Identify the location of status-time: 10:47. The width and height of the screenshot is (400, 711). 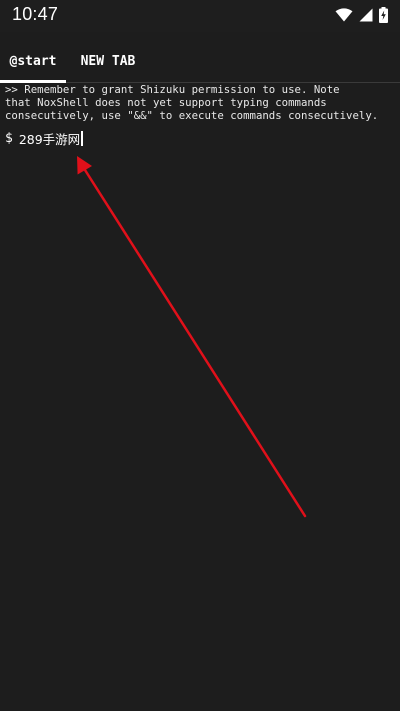
(35, 14).